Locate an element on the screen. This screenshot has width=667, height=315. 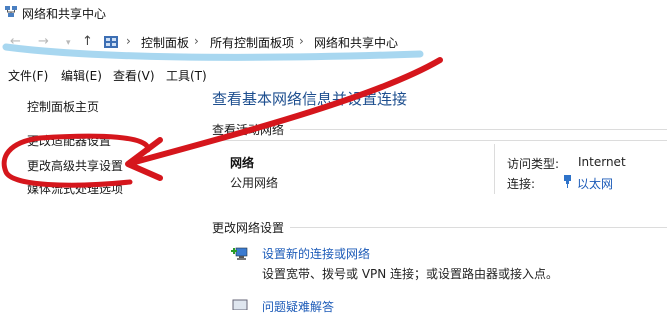
change-settings-header: 更改网络设置 is located at coordinates (248, 228).